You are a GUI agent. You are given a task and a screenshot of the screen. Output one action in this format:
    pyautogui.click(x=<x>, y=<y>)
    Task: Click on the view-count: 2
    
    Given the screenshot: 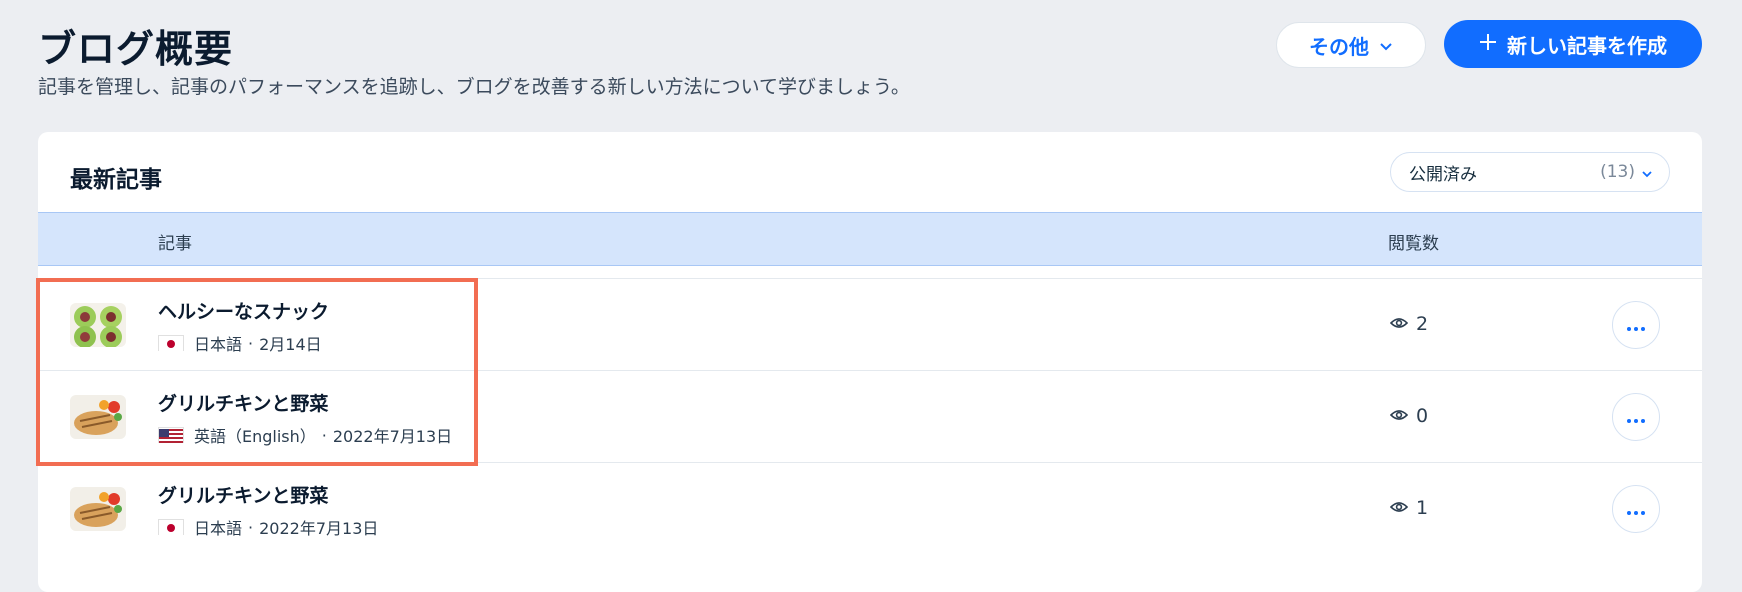 What is the action you would take?
    pyautogui.click(x=1409, y=324)
    